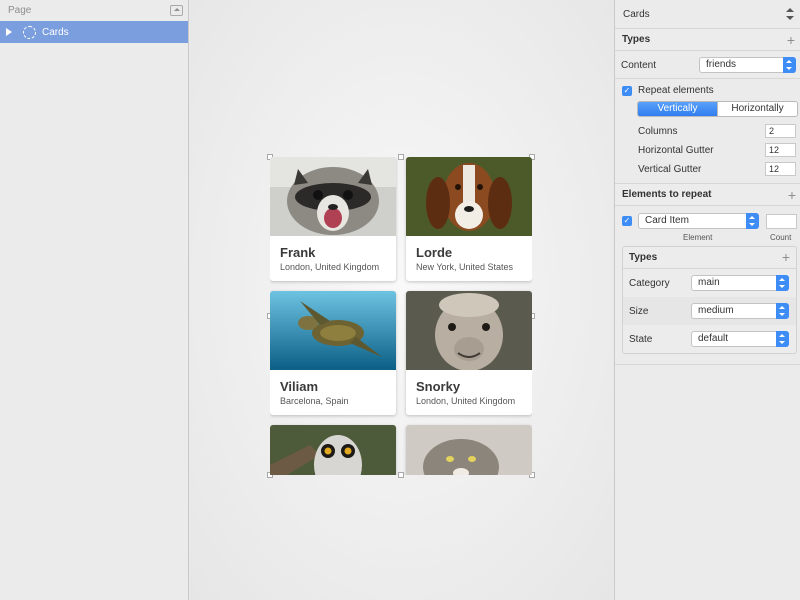 The width and height of the screenshot is (800, 600). I want to click on types-label: Types, so click(636, 39).